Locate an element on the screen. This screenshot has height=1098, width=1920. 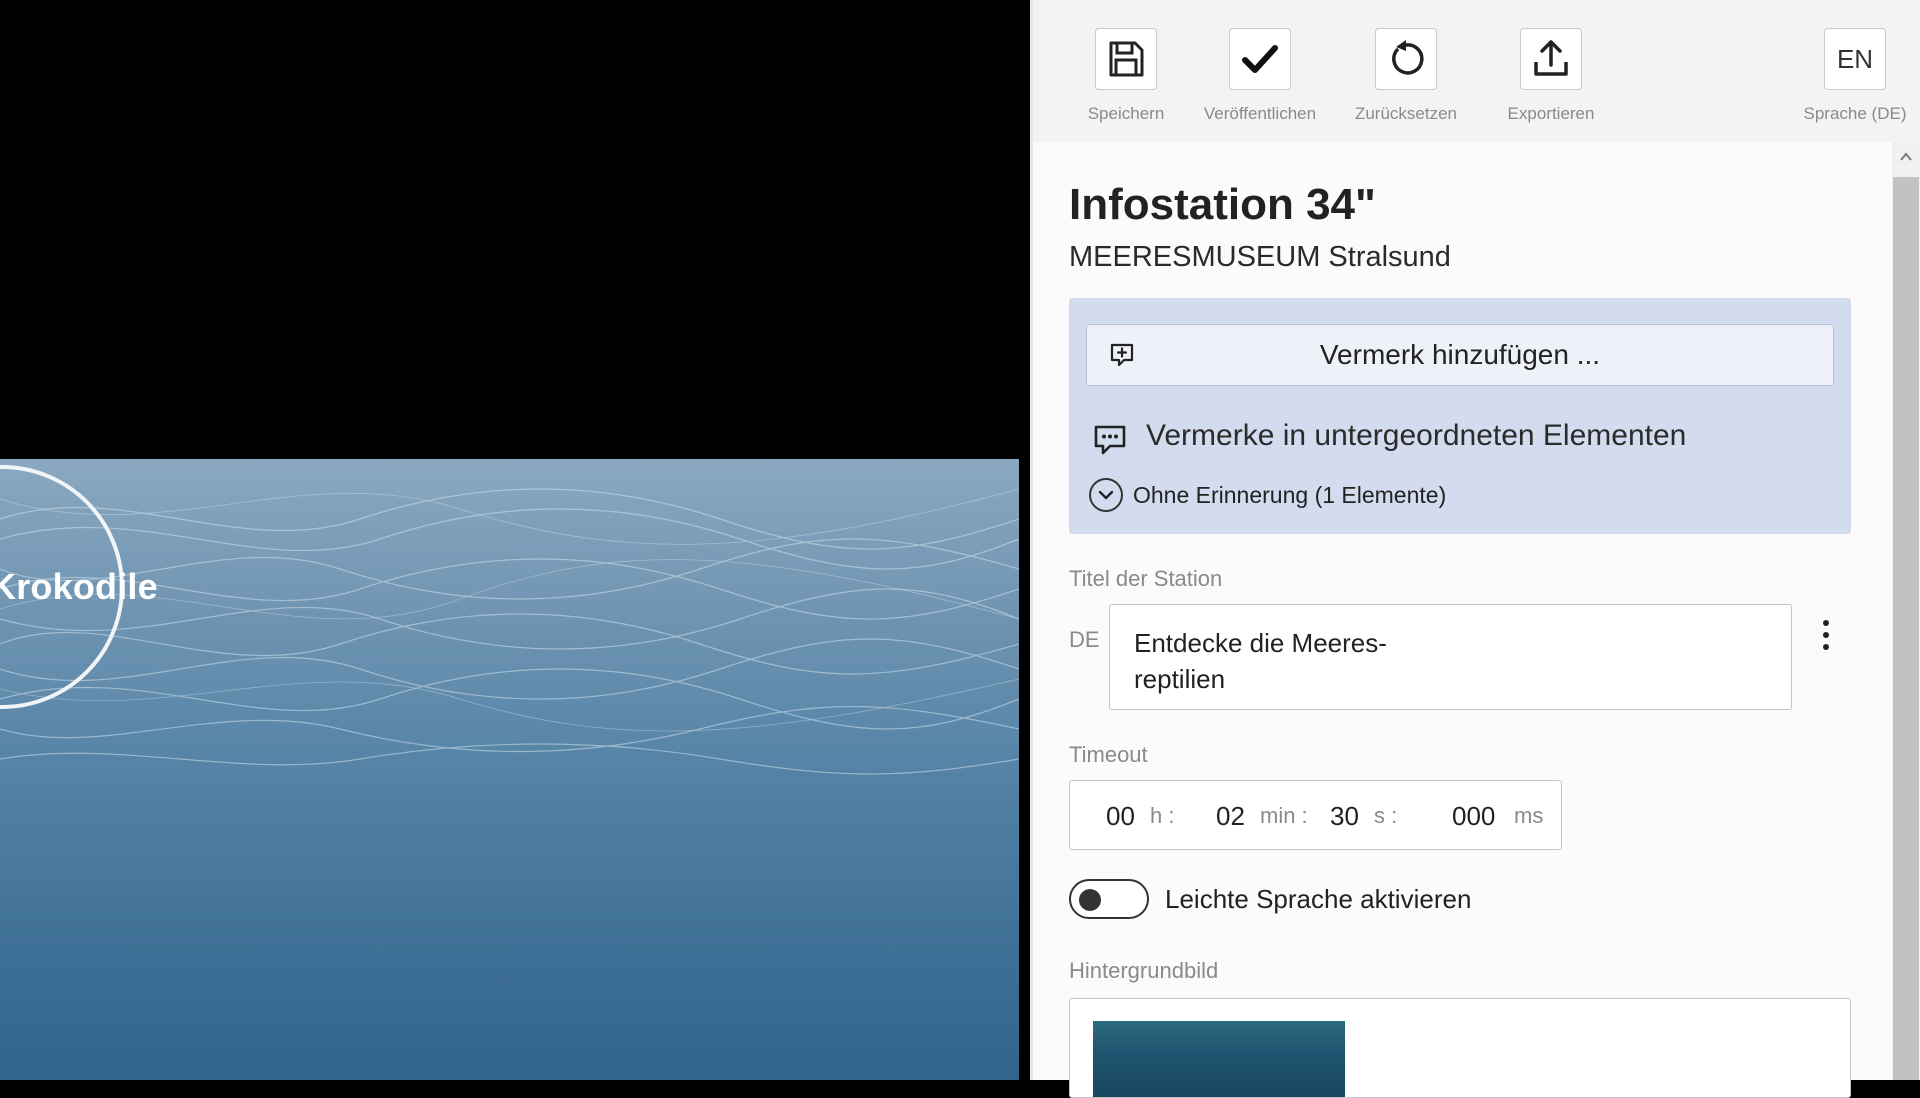
timeout-hours-unit: h : is located at coordinates (1162, 815).